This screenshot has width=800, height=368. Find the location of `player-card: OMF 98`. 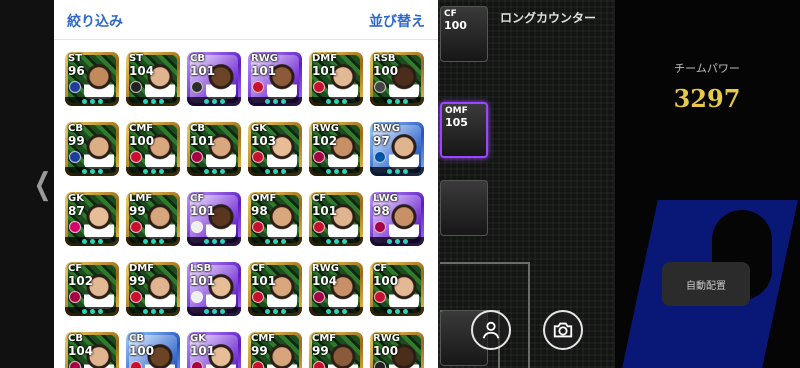

player-card: OMF 98 is located at coordinates (275, 219).